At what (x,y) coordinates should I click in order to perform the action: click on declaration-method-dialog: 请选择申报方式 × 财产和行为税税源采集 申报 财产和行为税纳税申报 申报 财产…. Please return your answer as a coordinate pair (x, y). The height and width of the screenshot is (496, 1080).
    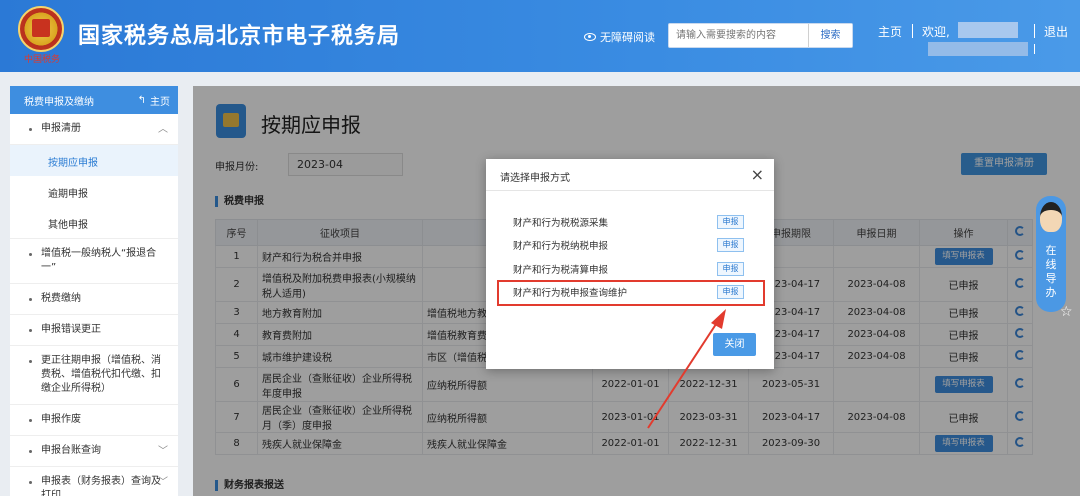
    Looking at the image, I should click on (630, 264).